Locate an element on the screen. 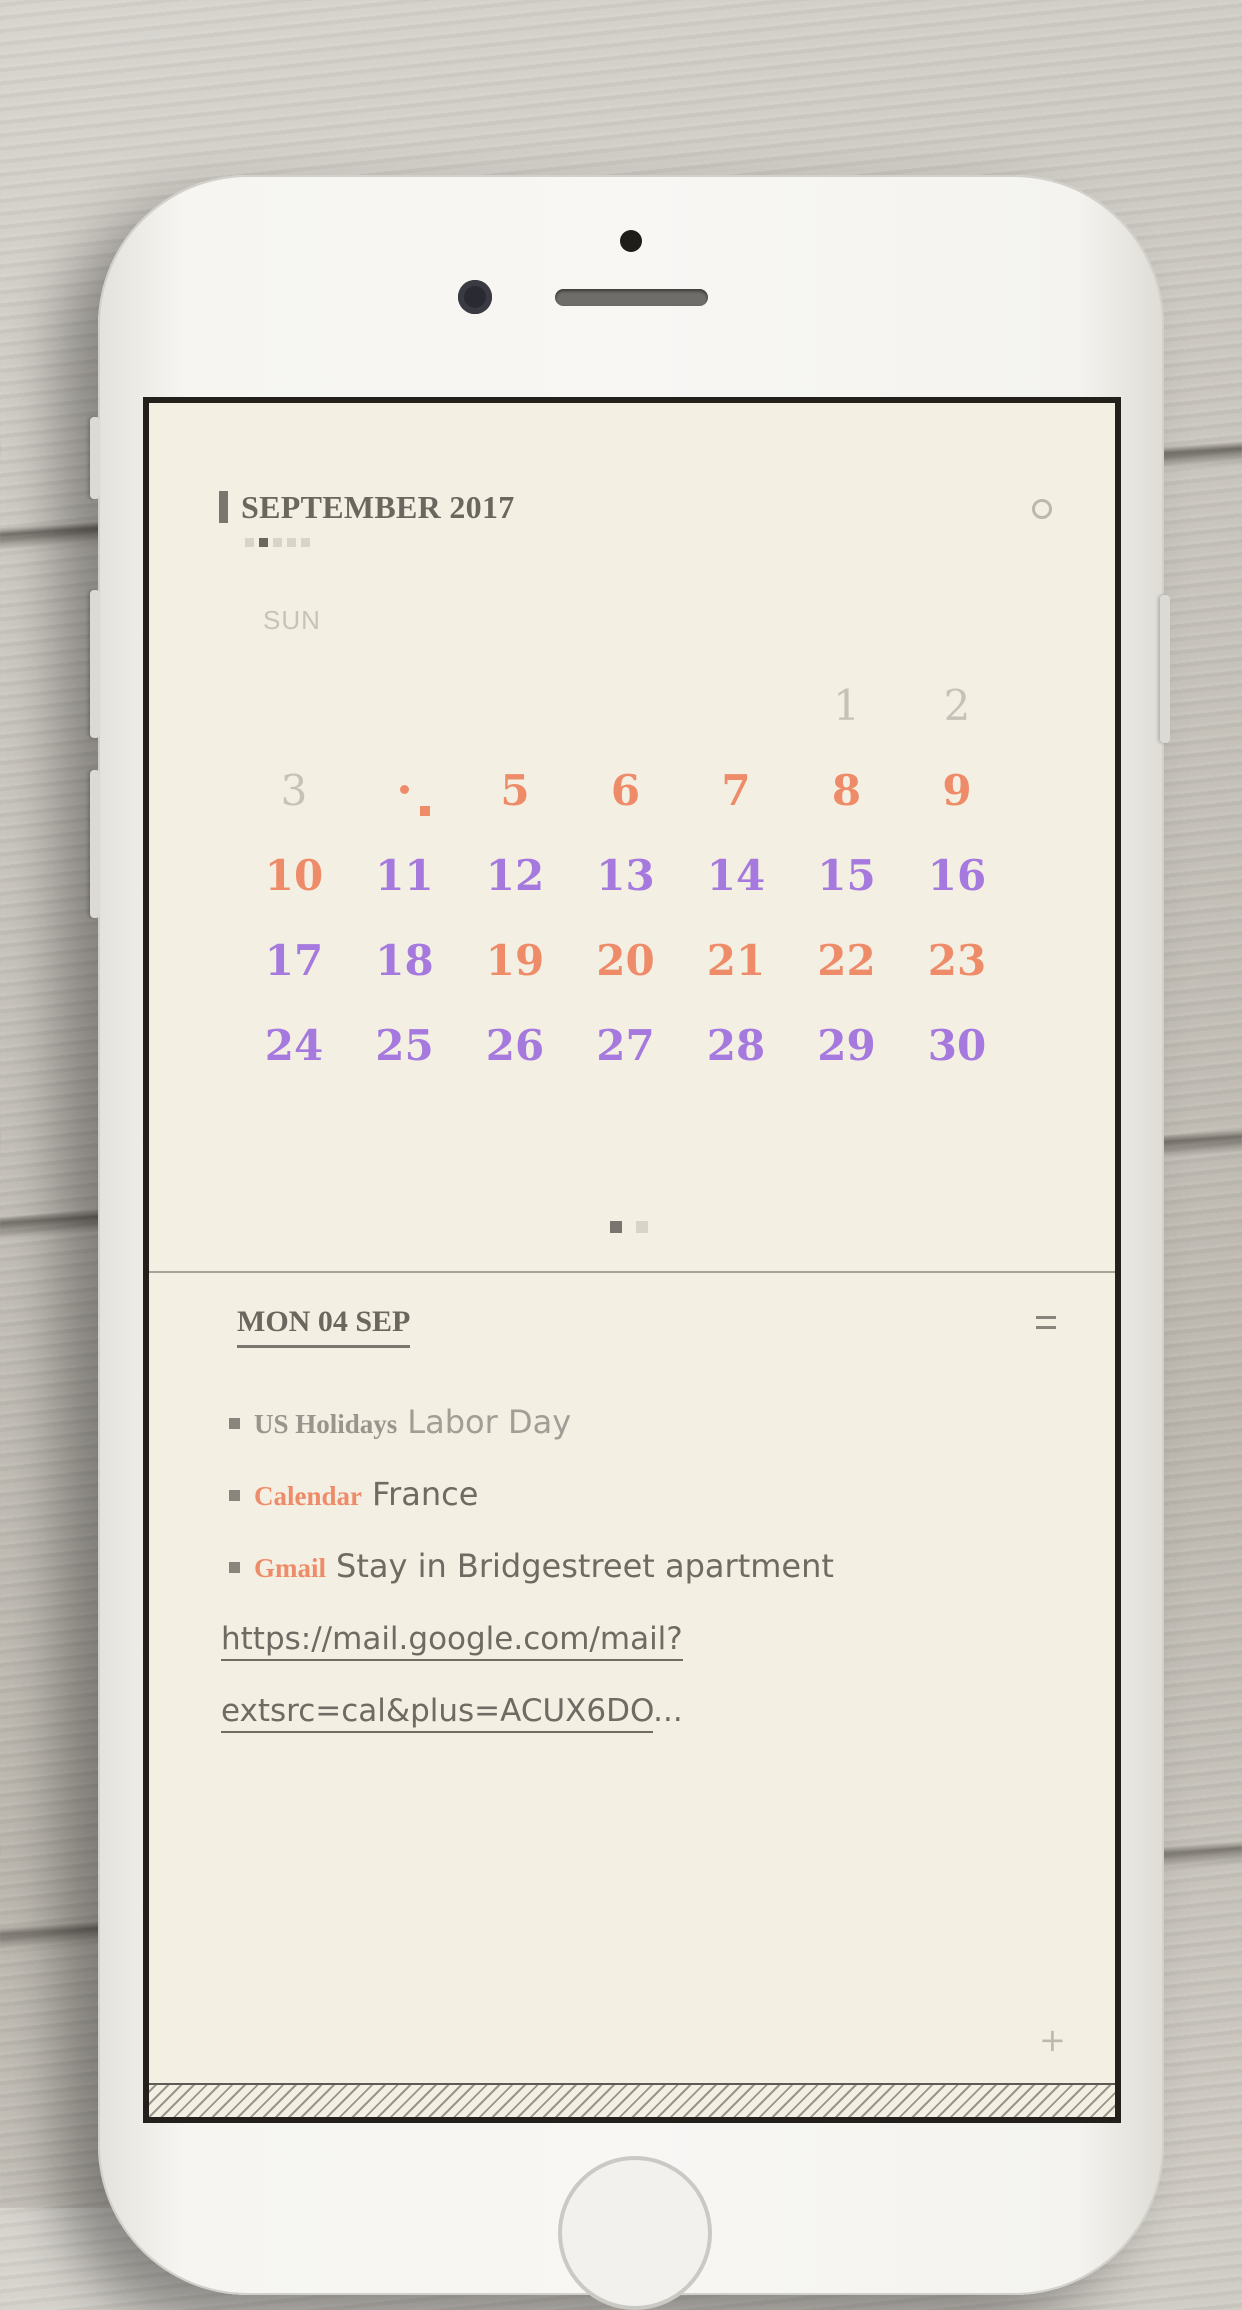 Image resolution: width=1242 pixels, height=2310 pixels. event-item: Gmail Stay in Bridgestreet apartment is located at coordinates (531, 1566).